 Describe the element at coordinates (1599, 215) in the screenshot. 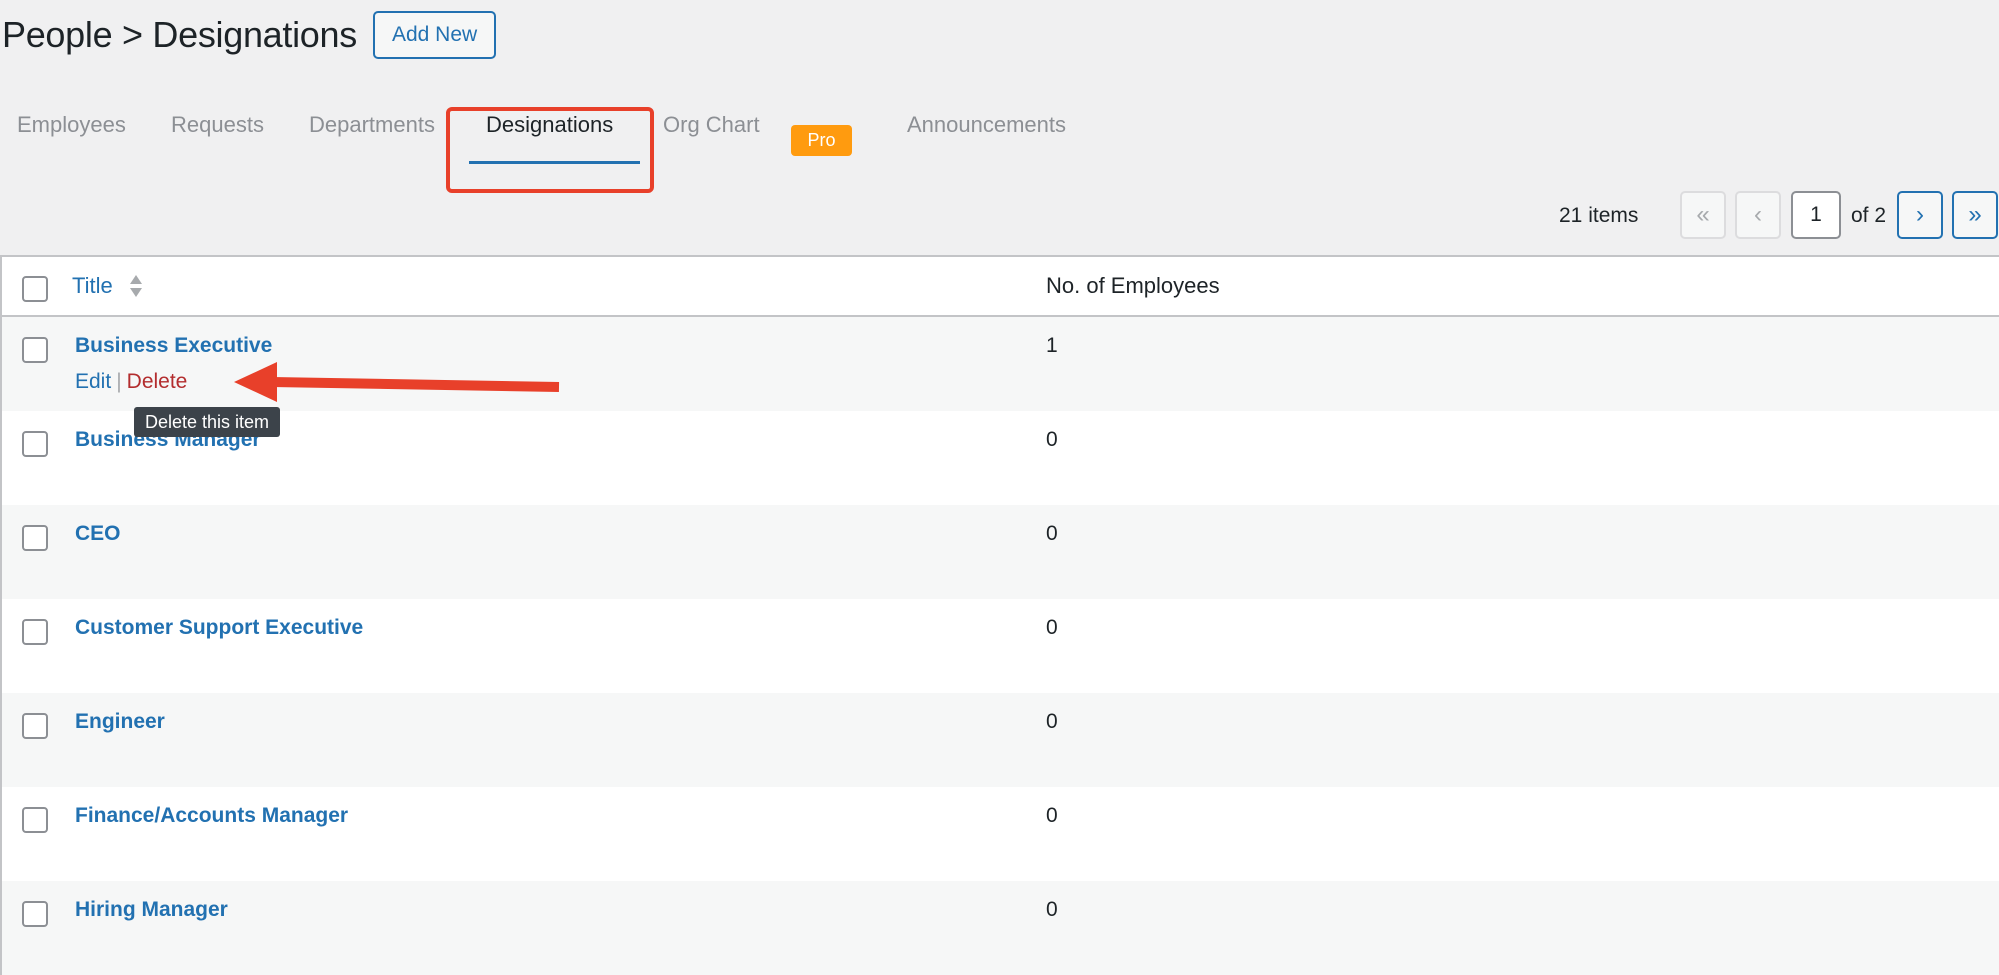

I see `items-count: 21 items` at that location.